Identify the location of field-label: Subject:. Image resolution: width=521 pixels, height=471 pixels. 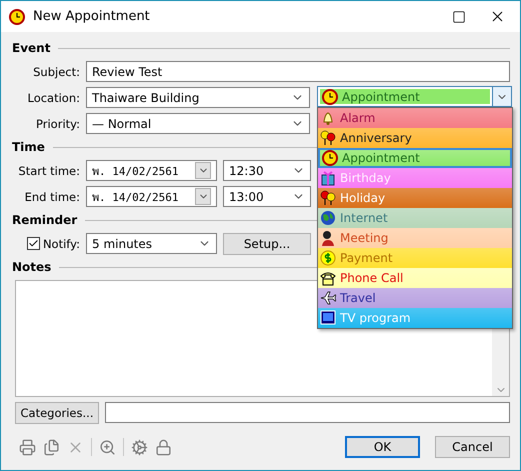
(56, 71).